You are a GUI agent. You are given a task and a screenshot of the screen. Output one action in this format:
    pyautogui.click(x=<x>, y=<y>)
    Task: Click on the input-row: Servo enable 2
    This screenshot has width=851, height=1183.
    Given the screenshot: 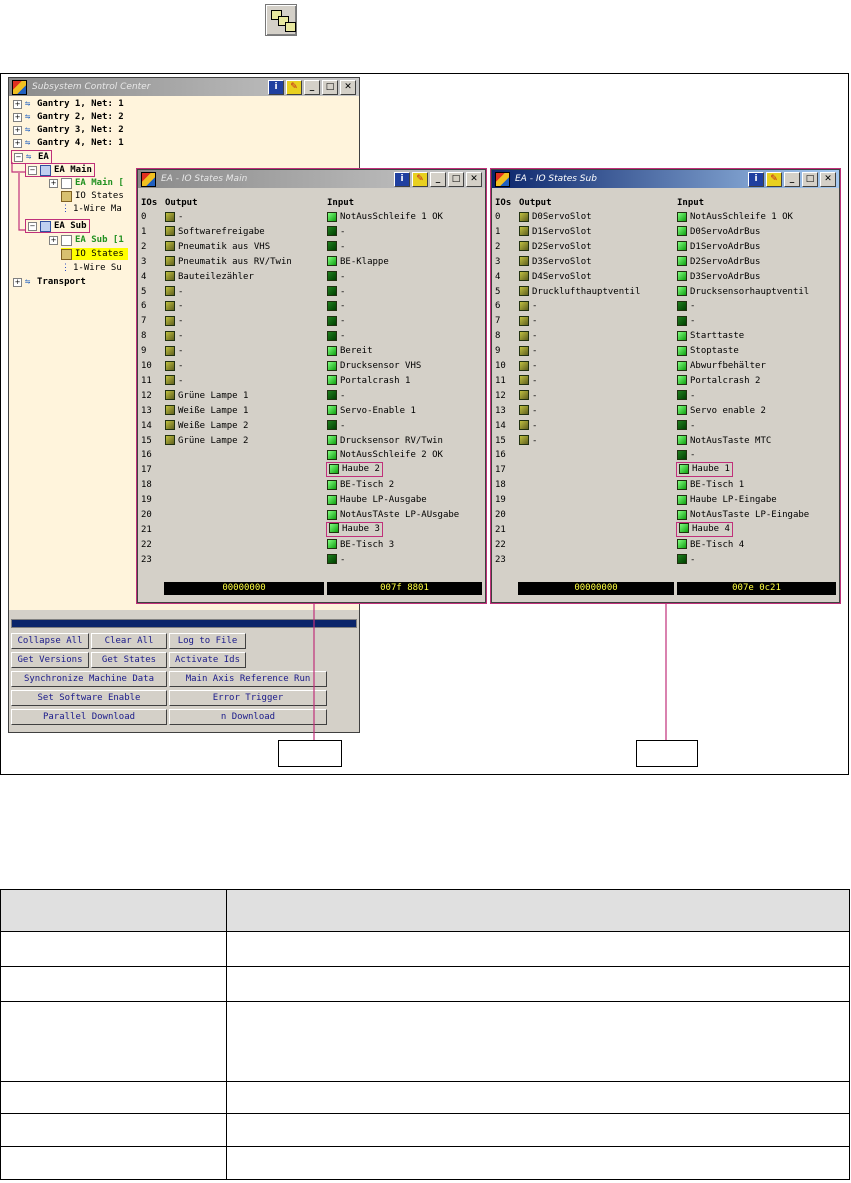 What is the action you would take?
    pyautogui.click(x=721, y=411)
    